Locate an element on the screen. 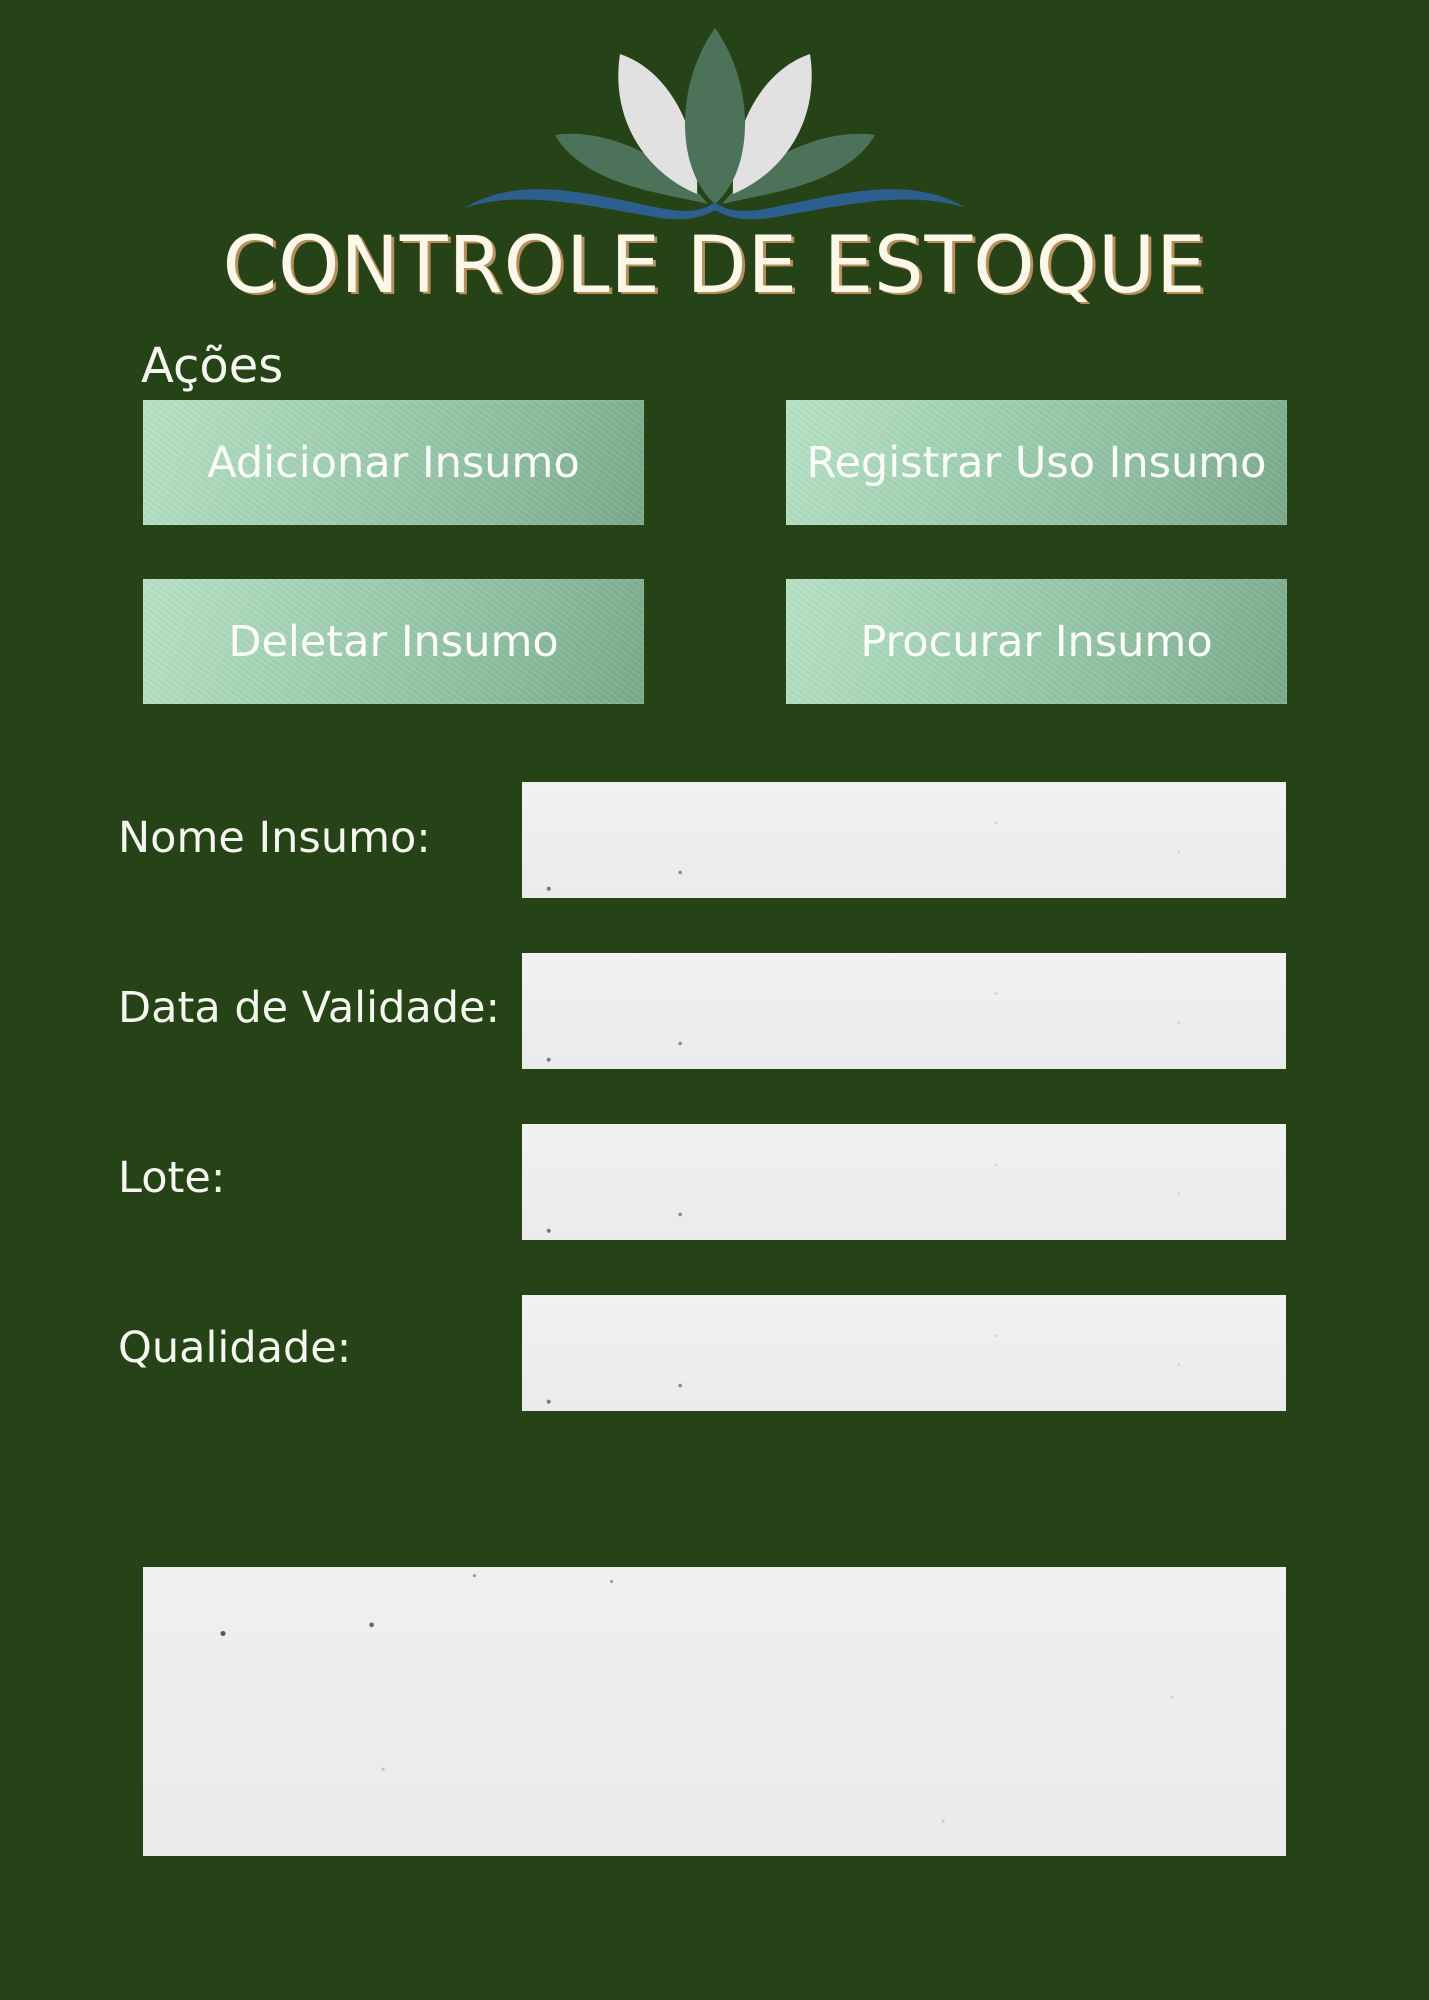  lot-input is located at coordinates (904, 1182).